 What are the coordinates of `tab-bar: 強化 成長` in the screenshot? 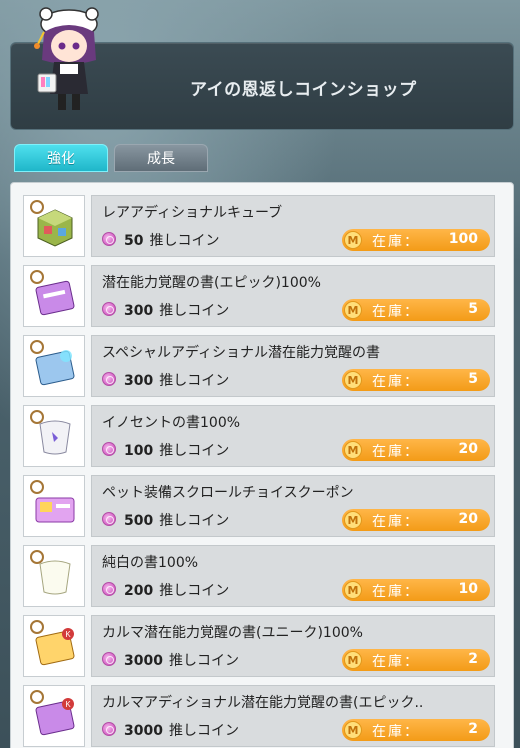 It's located at (214, 158).